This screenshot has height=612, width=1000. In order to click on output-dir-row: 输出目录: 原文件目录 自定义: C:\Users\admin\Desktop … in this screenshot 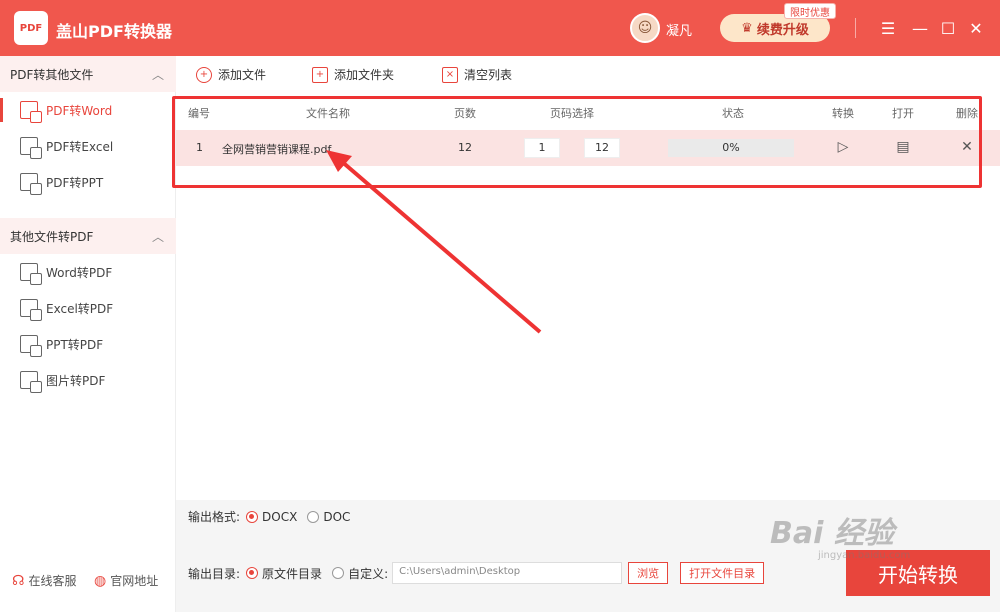, I will do `click(476, 573)`.